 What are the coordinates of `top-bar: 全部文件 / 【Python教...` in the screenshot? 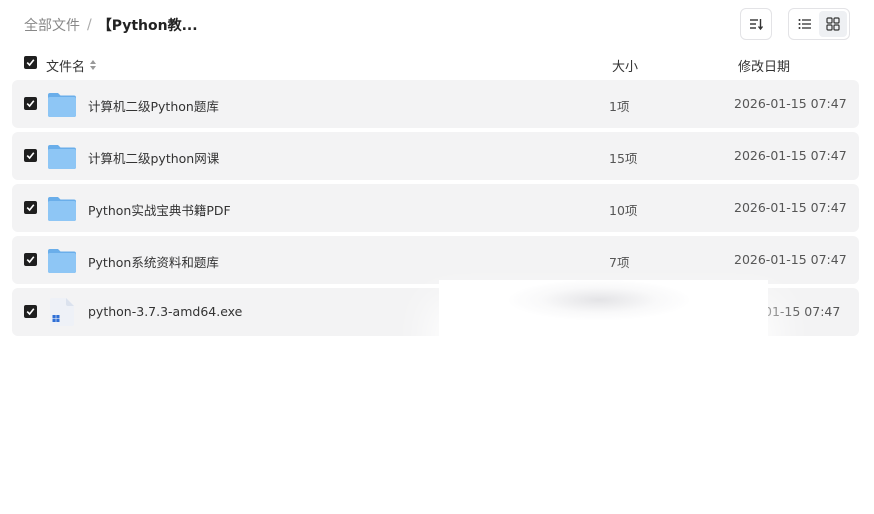 It's located at (437, 24).